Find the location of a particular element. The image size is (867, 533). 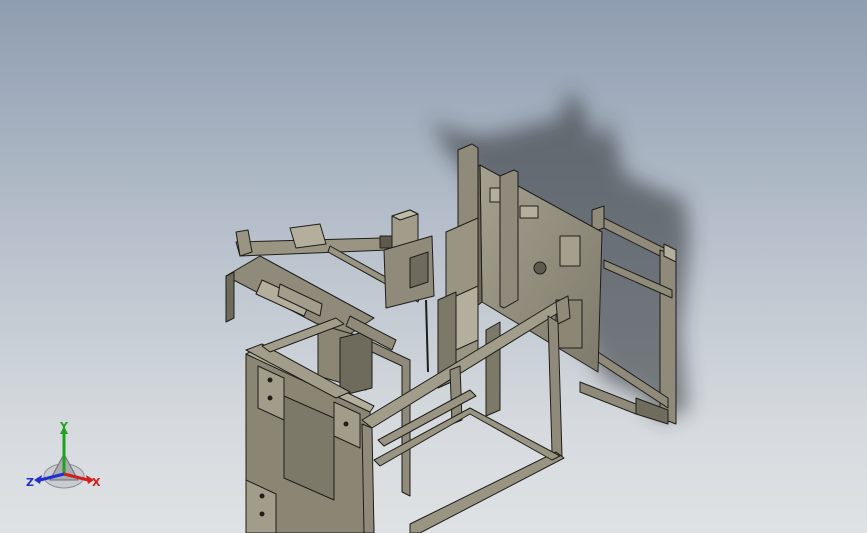

y-axis-label: Y is located at coordinates (64, 426).